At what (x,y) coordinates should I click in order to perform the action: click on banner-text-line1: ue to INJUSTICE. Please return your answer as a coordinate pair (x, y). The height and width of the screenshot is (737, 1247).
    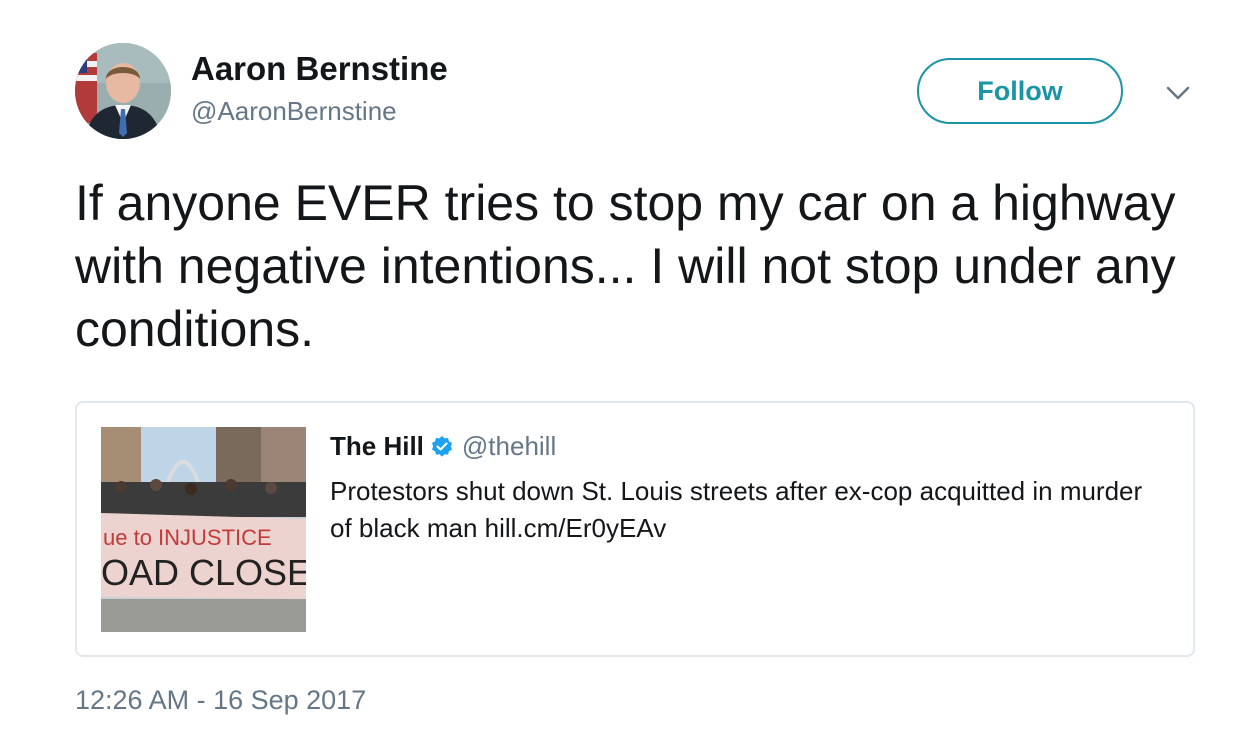
    Looking at the image, I should click on (187, 537).